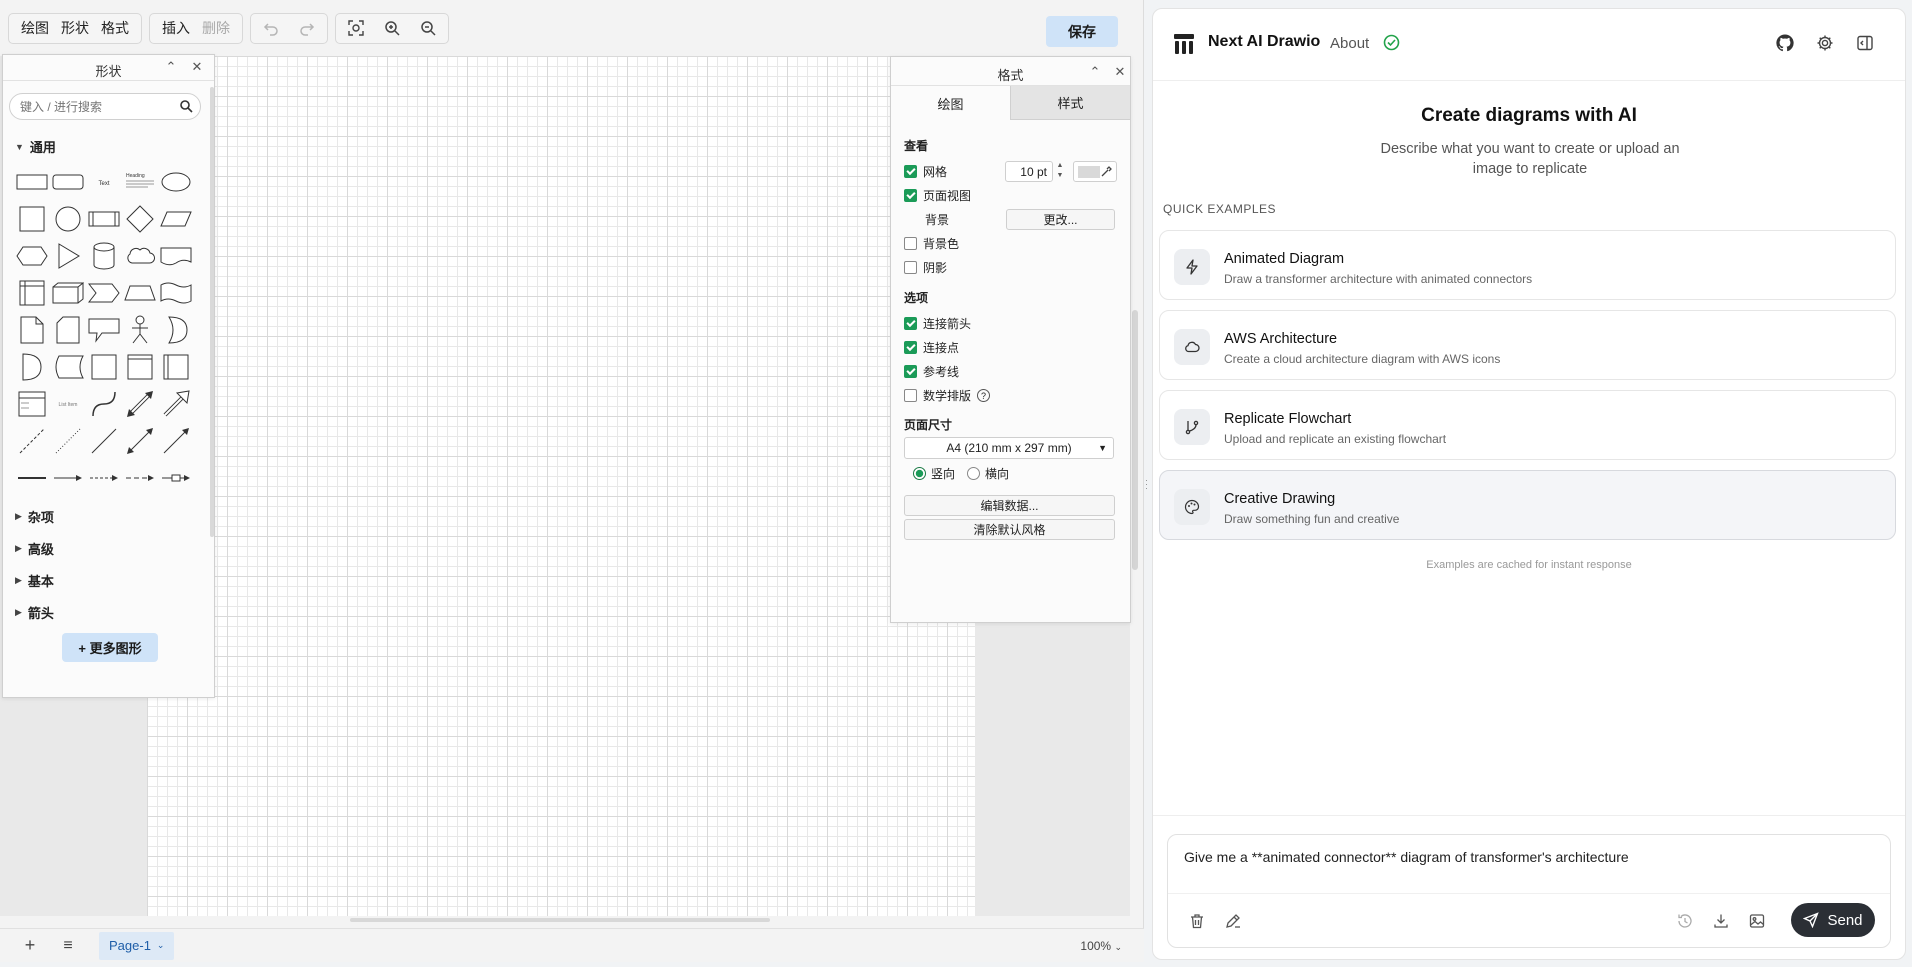  I want to click on help-icon: ?, so click(984, 395).